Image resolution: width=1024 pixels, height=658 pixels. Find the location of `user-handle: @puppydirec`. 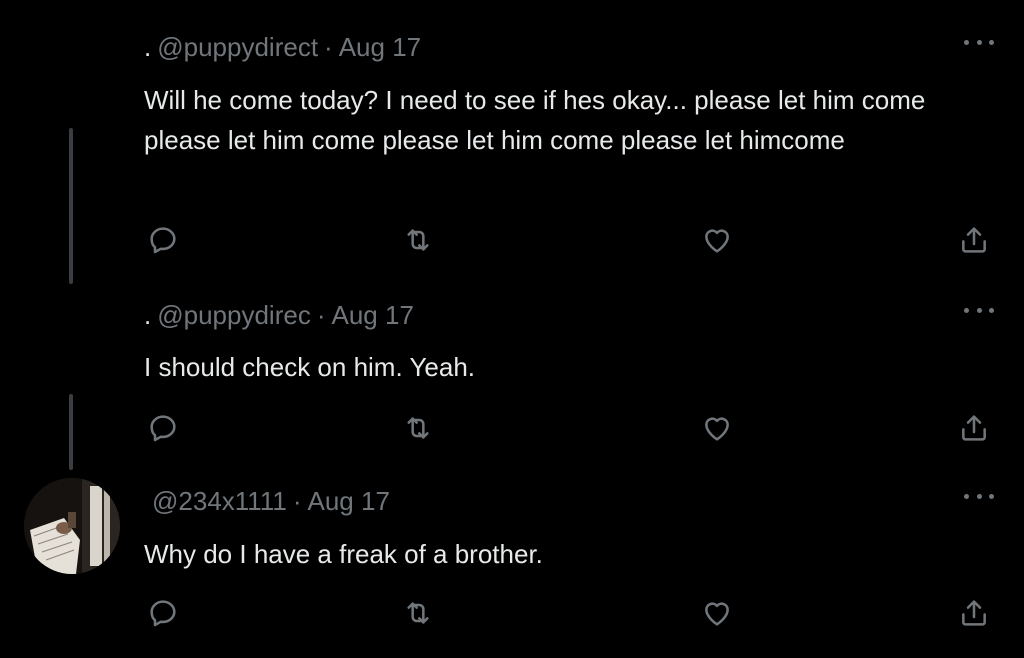

user-handle: @puppydirec is located at coordinates (234, 315).